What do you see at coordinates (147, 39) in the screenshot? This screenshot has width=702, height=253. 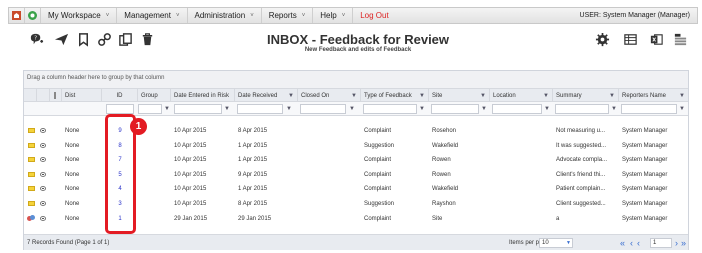 I see `delete-icon` at bounding box center [147, 39].